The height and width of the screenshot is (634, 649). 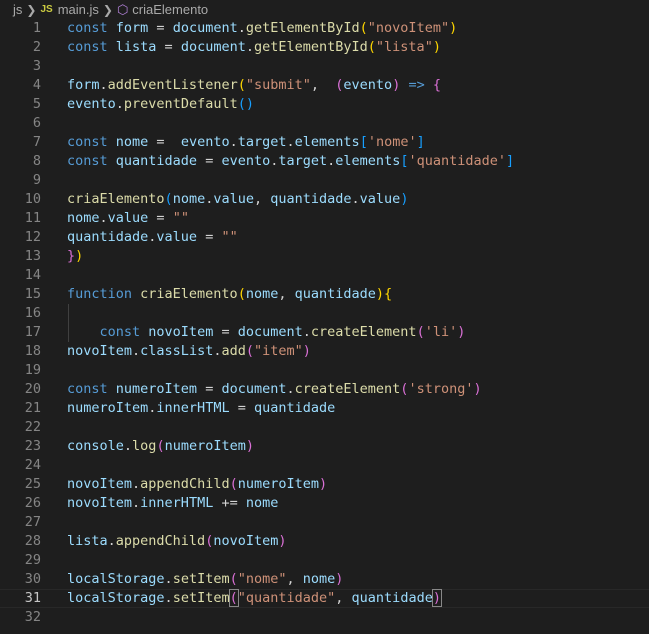 What do you see at coordinates (324, 579) in the screenshot?
I see `code-line: 30 localStorage.setItem("nome", nome)` at bounding box center [324, 579].